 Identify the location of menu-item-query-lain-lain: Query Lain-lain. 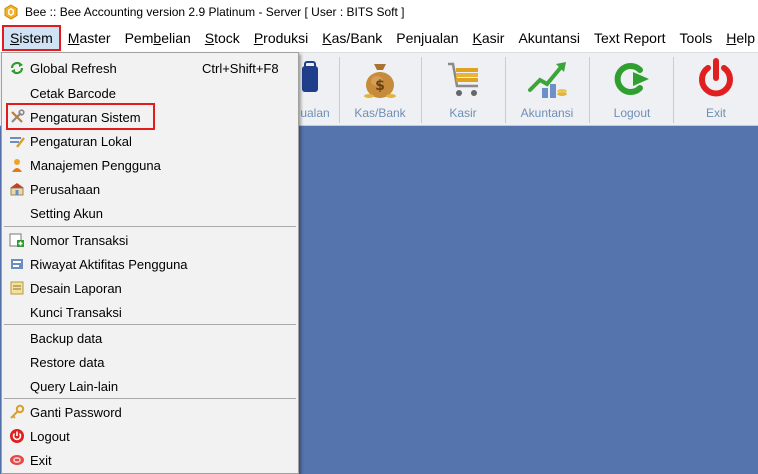
(150, 386).